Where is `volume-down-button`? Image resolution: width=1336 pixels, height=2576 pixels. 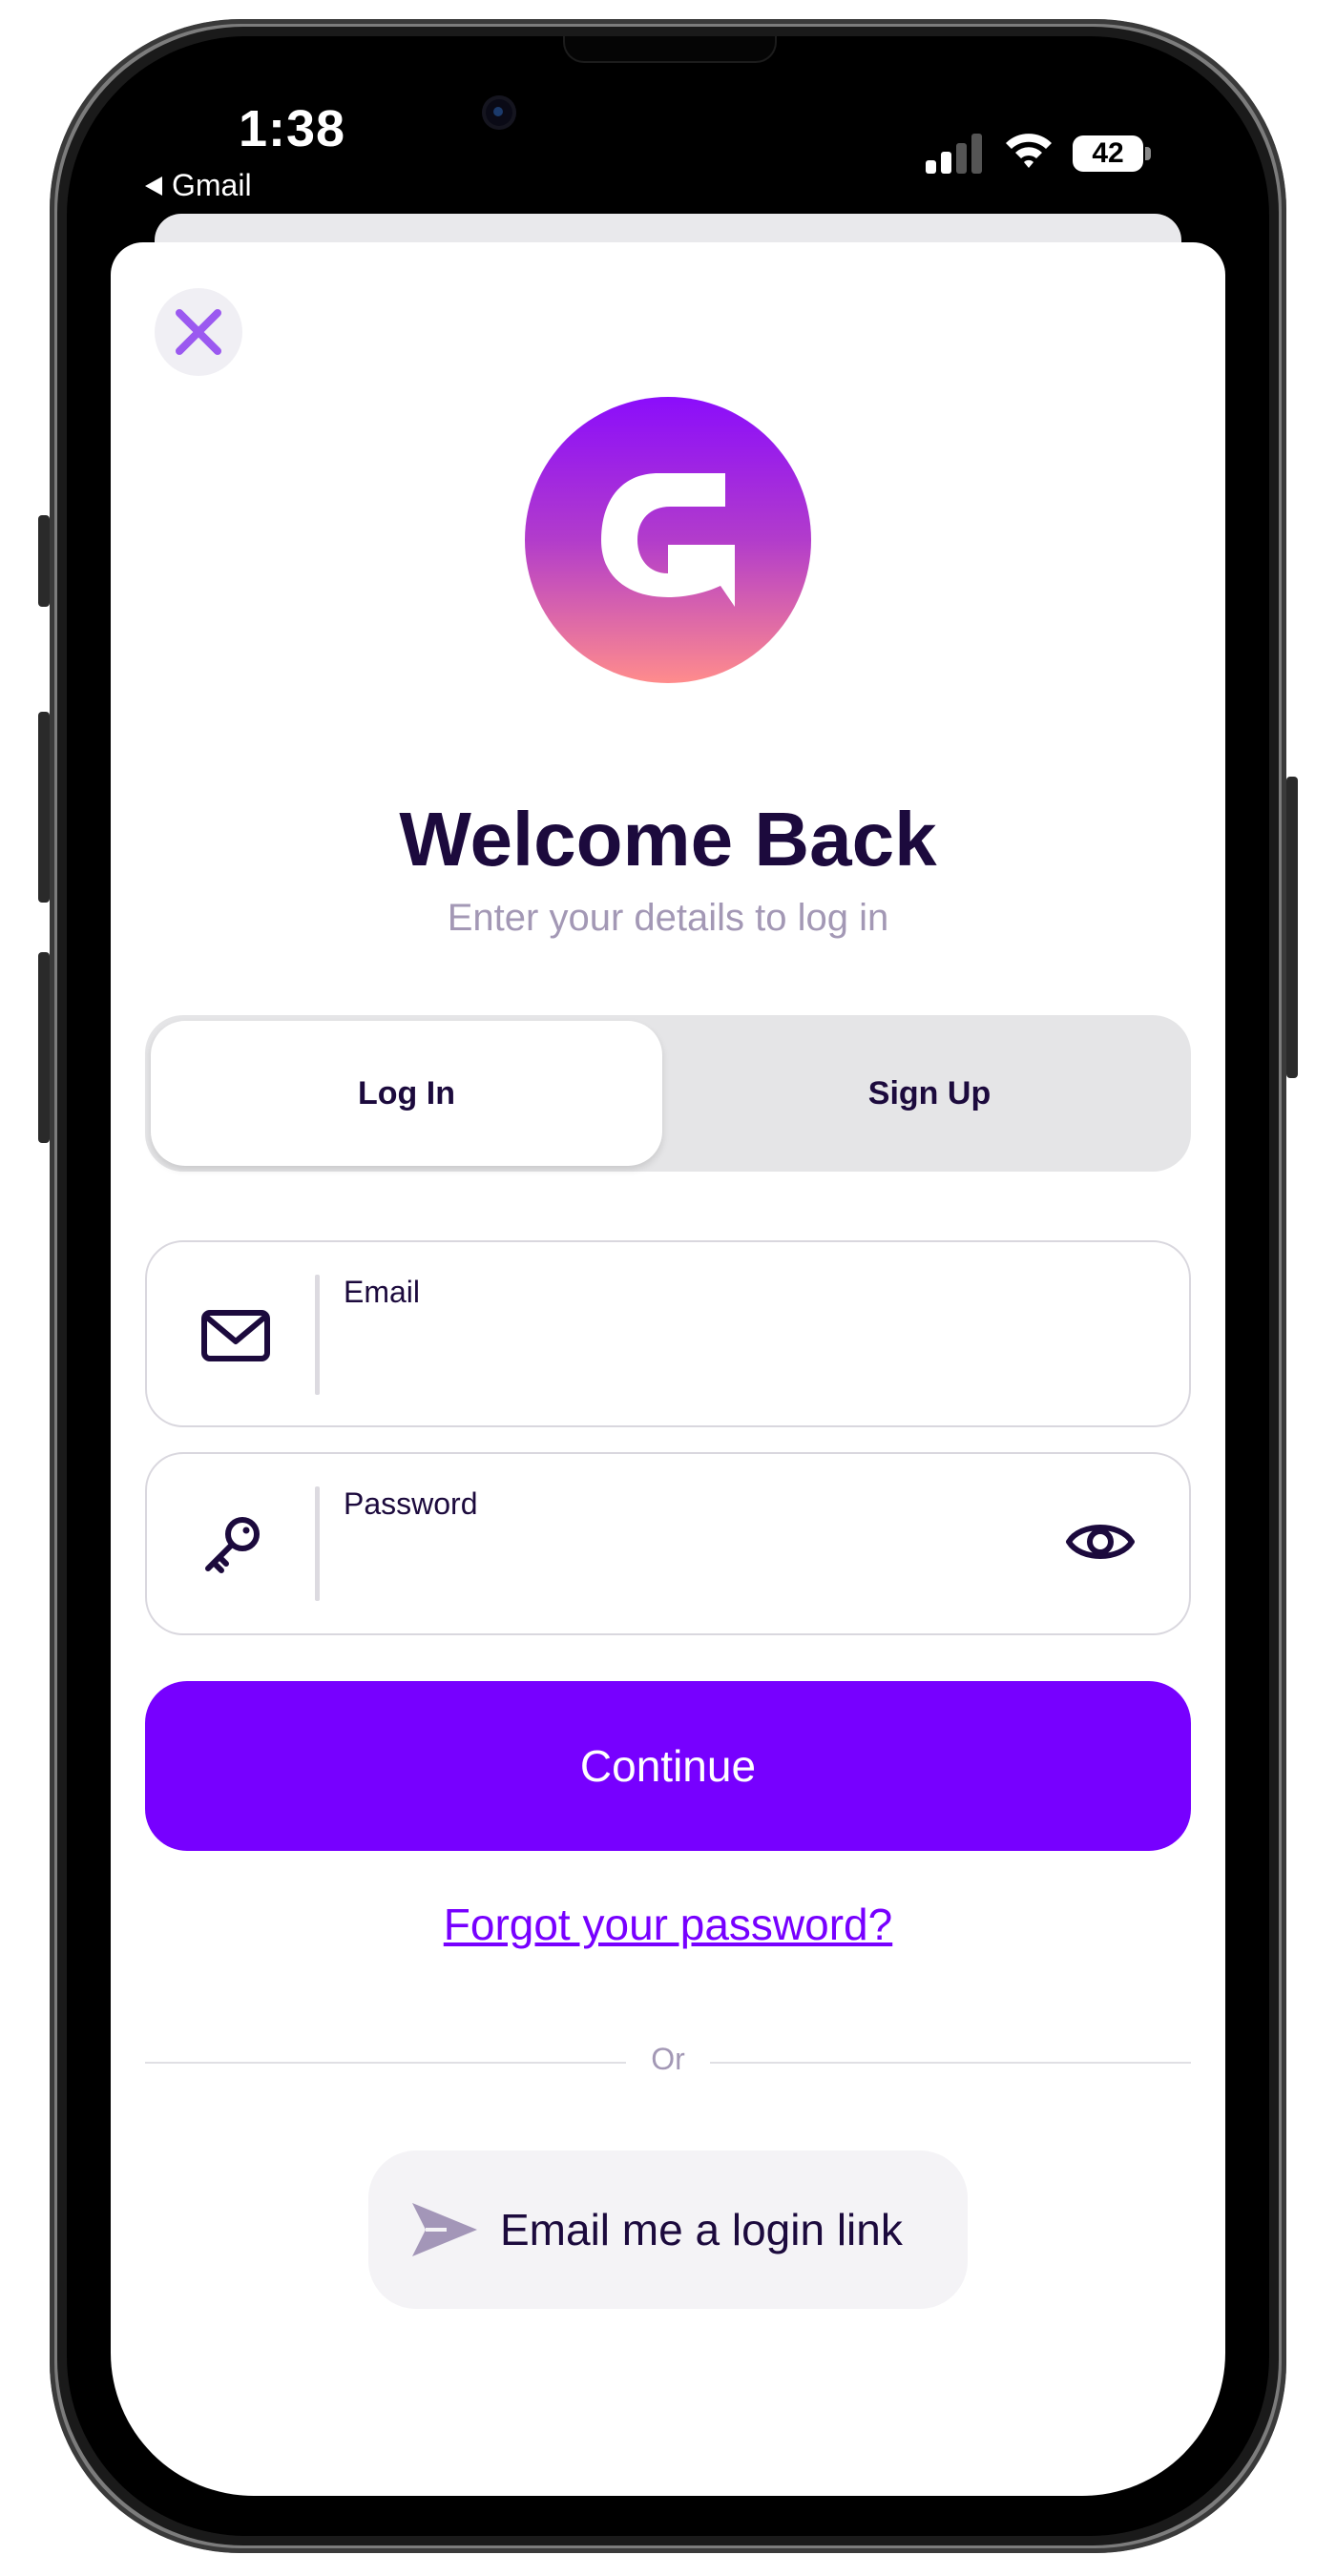 volume-down-button is located at coordinates (44, 1047).